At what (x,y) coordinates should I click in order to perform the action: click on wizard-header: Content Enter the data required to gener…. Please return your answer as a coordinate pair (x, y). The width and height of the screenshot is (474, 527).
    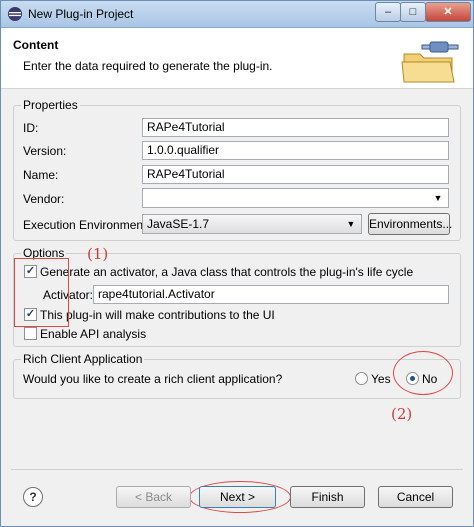
    Looking at the image, I should click on (237, 58).